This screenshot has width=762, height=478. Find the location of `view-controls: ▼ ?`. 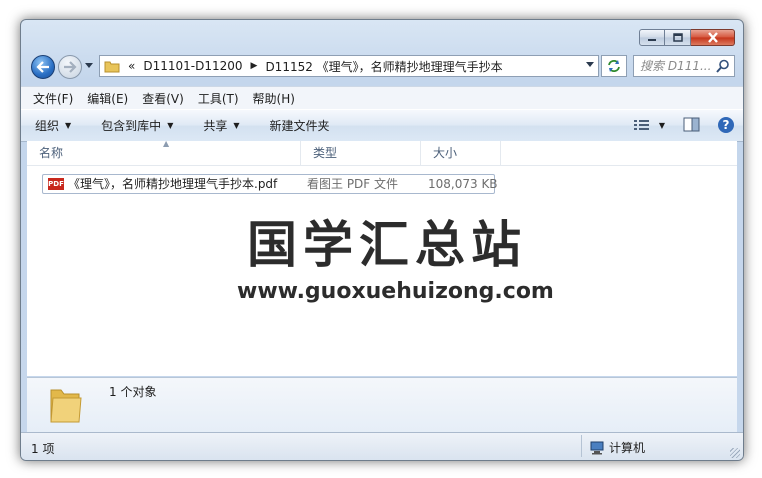

view-controls: ▼ ? is located at coordinates (684, 125).